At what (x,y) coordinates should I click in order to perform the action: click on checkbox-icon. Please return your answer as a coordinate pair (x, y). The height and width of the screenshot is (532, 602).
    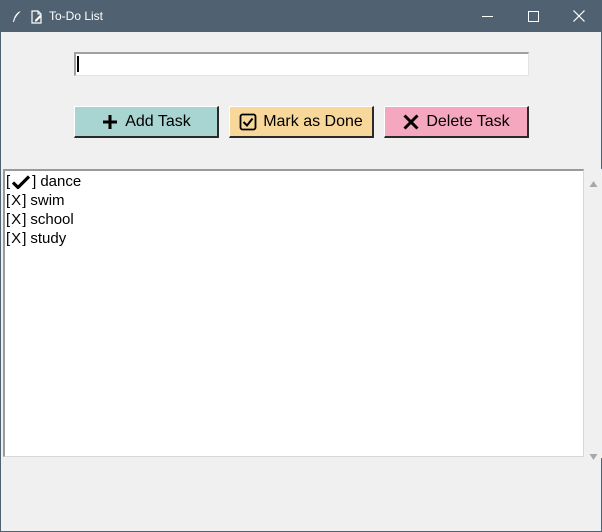
    Looking at the image, I should click on (248, 122).